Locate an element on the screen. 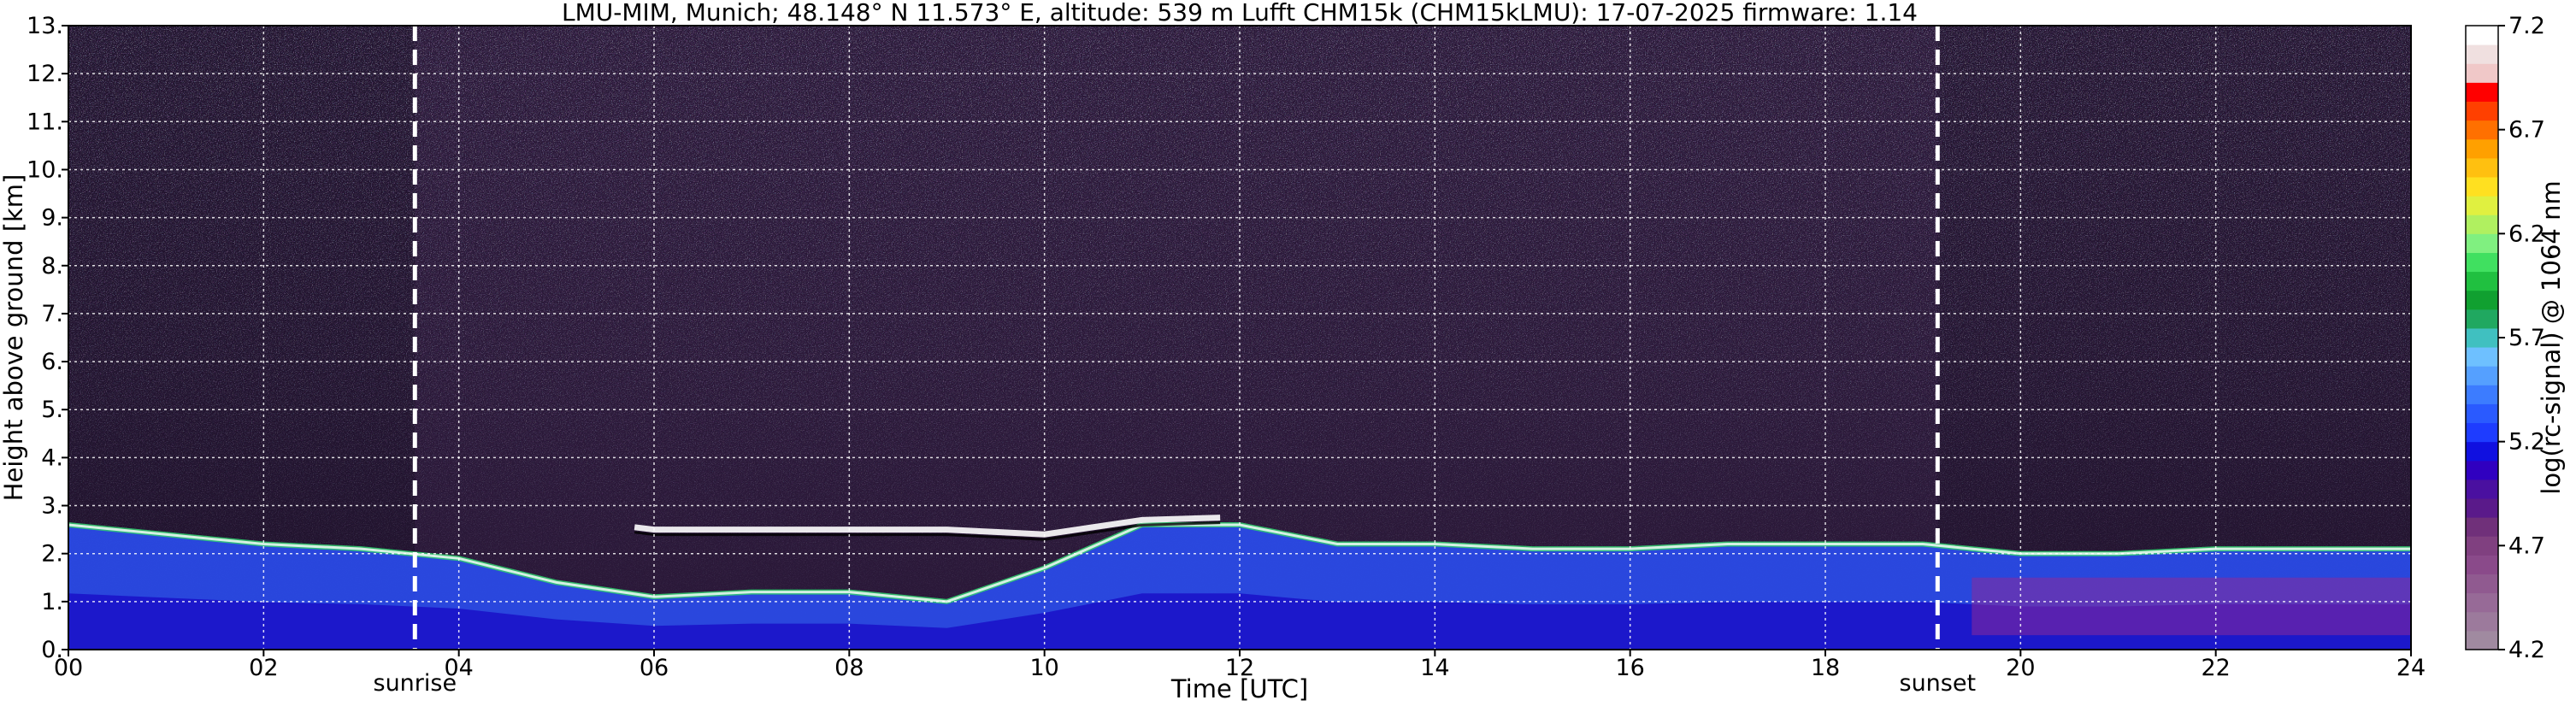 The image size is (2576, 706). x-tick-label: 08 is located at coordinates (849, 668).